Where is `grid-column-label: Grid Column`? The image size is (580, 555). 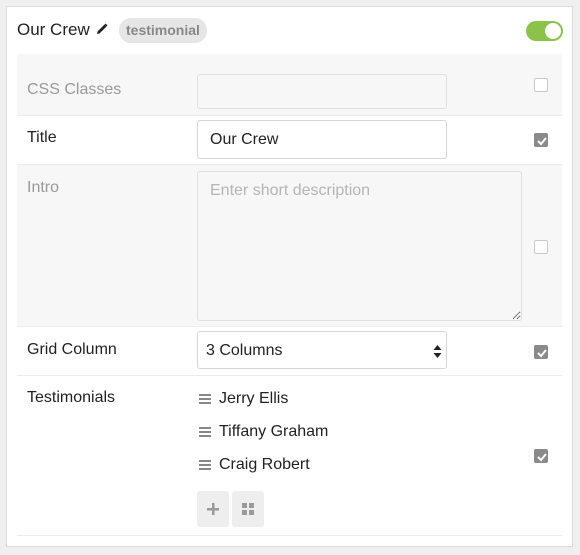
grid-column-label: Grid Column is located at coordinates (72, 349).